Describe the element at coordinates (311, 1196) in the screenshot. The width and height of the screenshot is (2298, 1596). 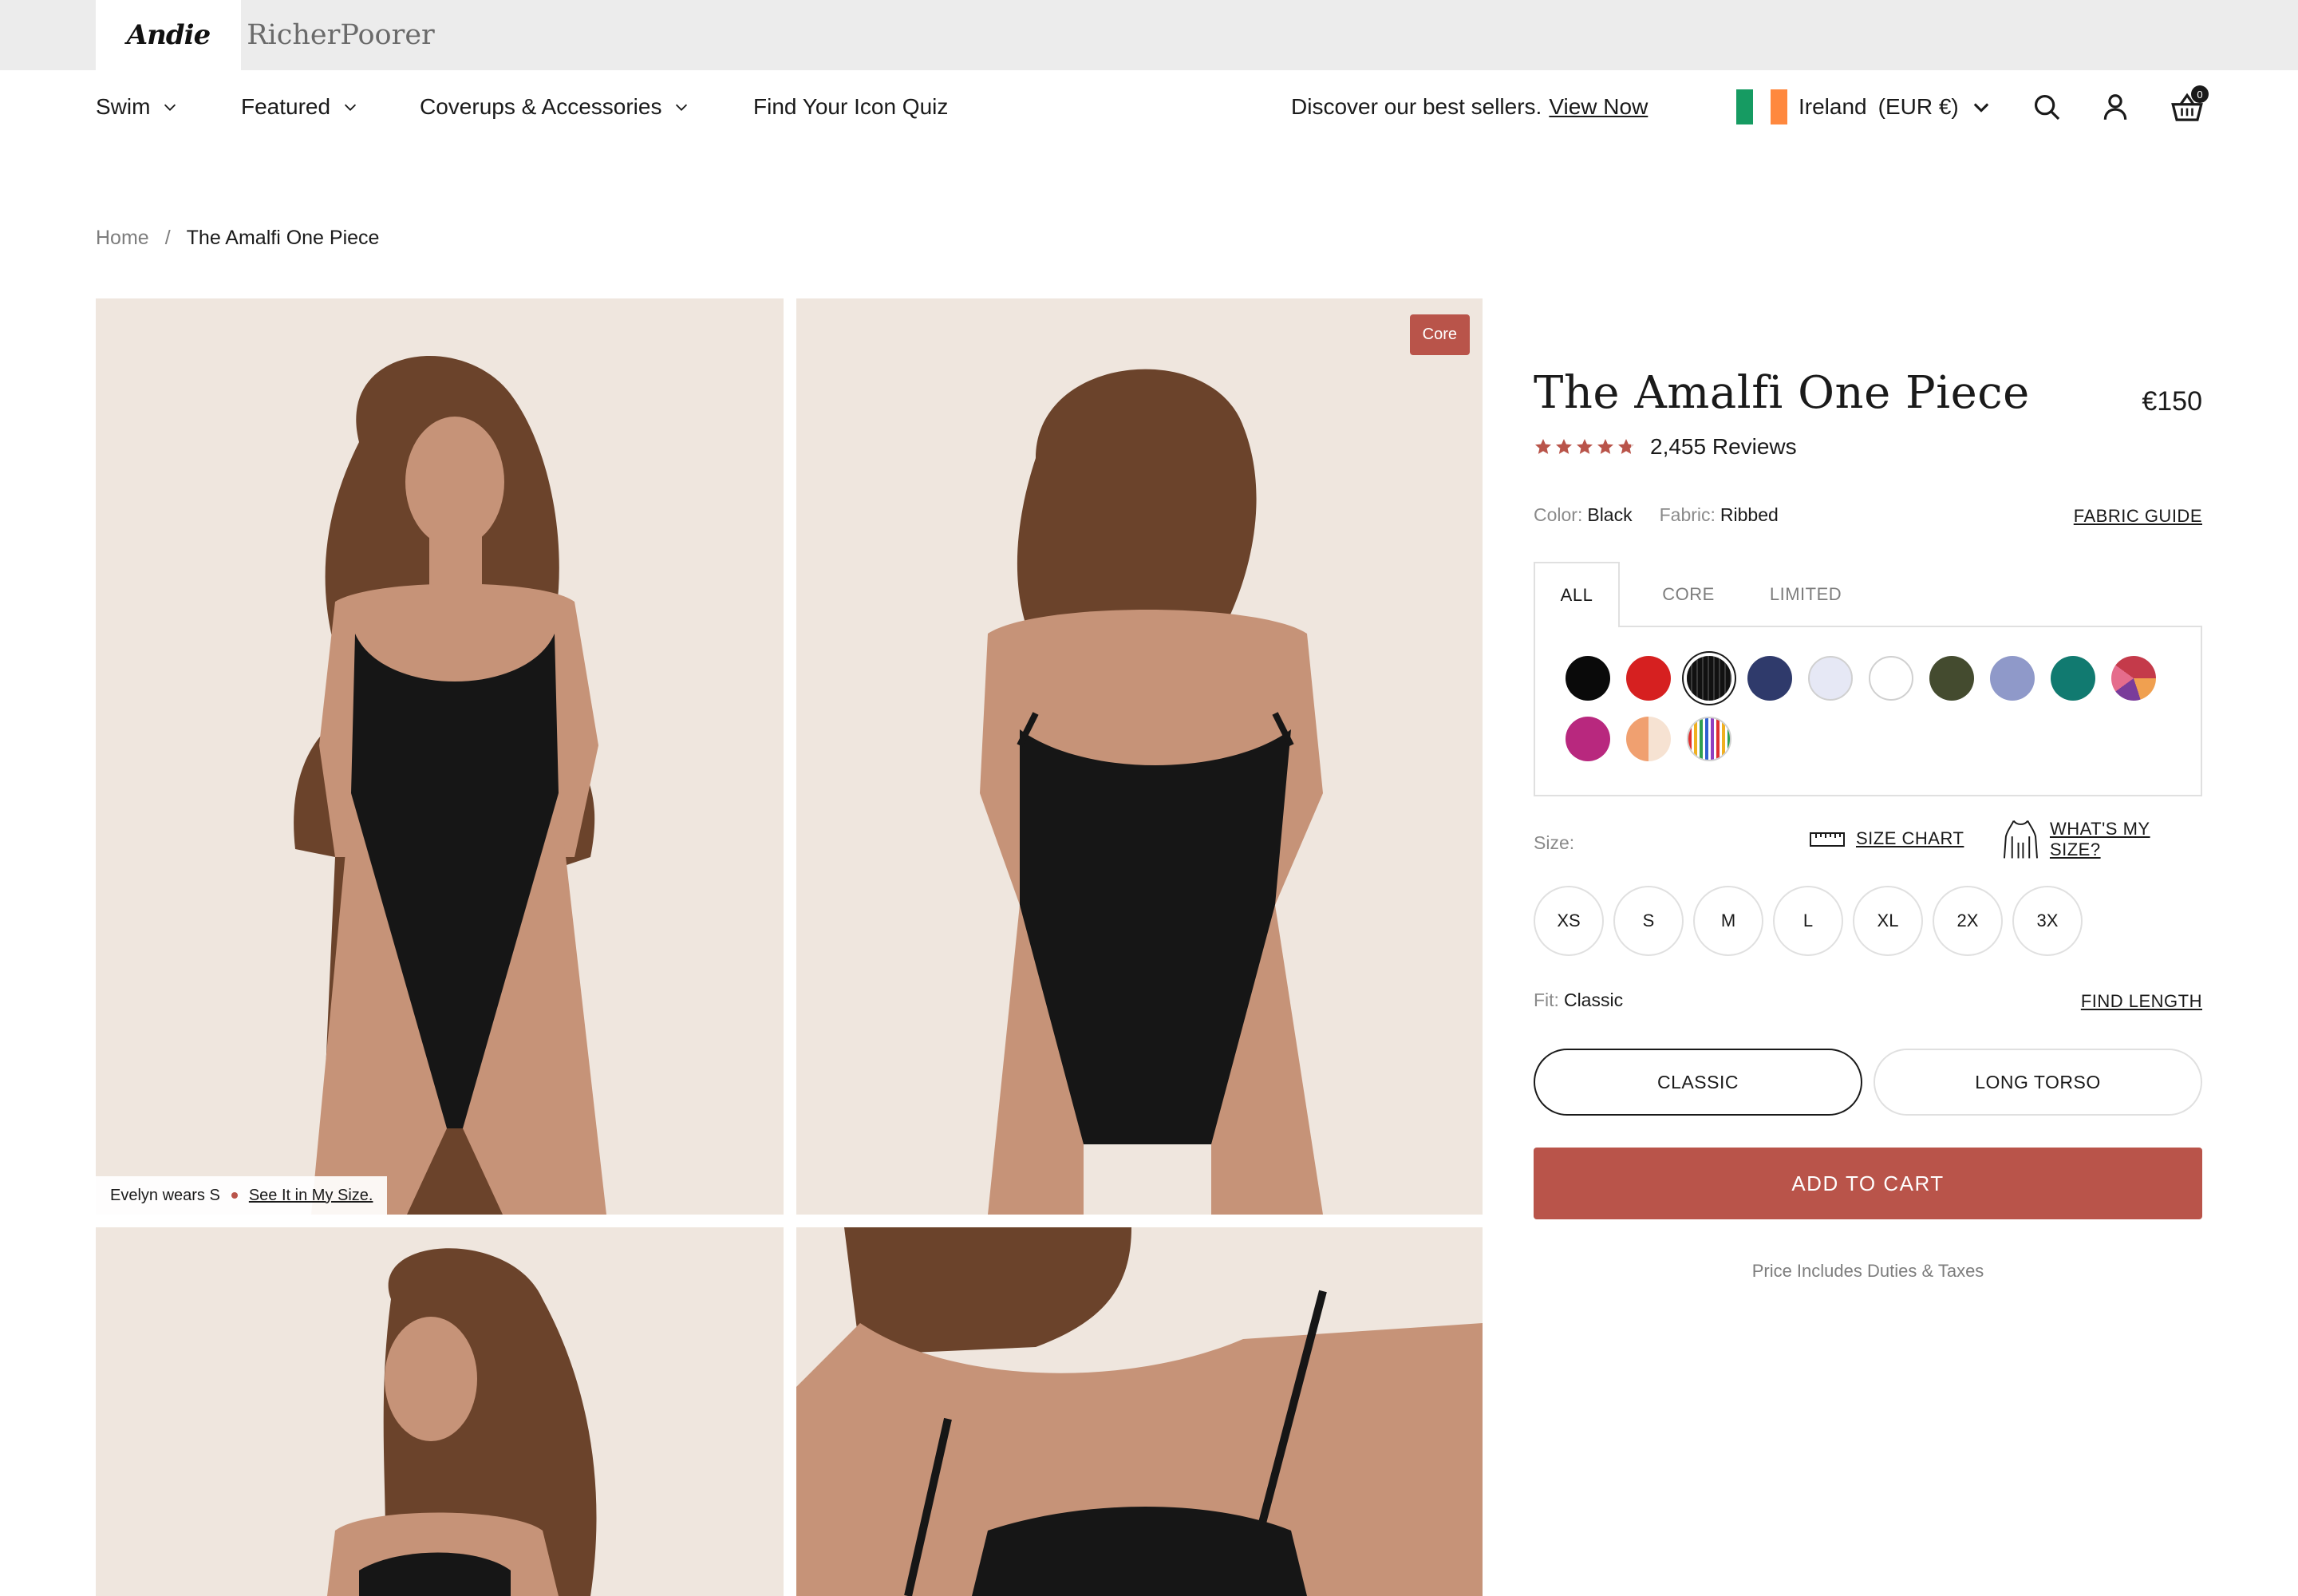
I see `see-it-in-my-size-link: See It in My Size.` at that location.